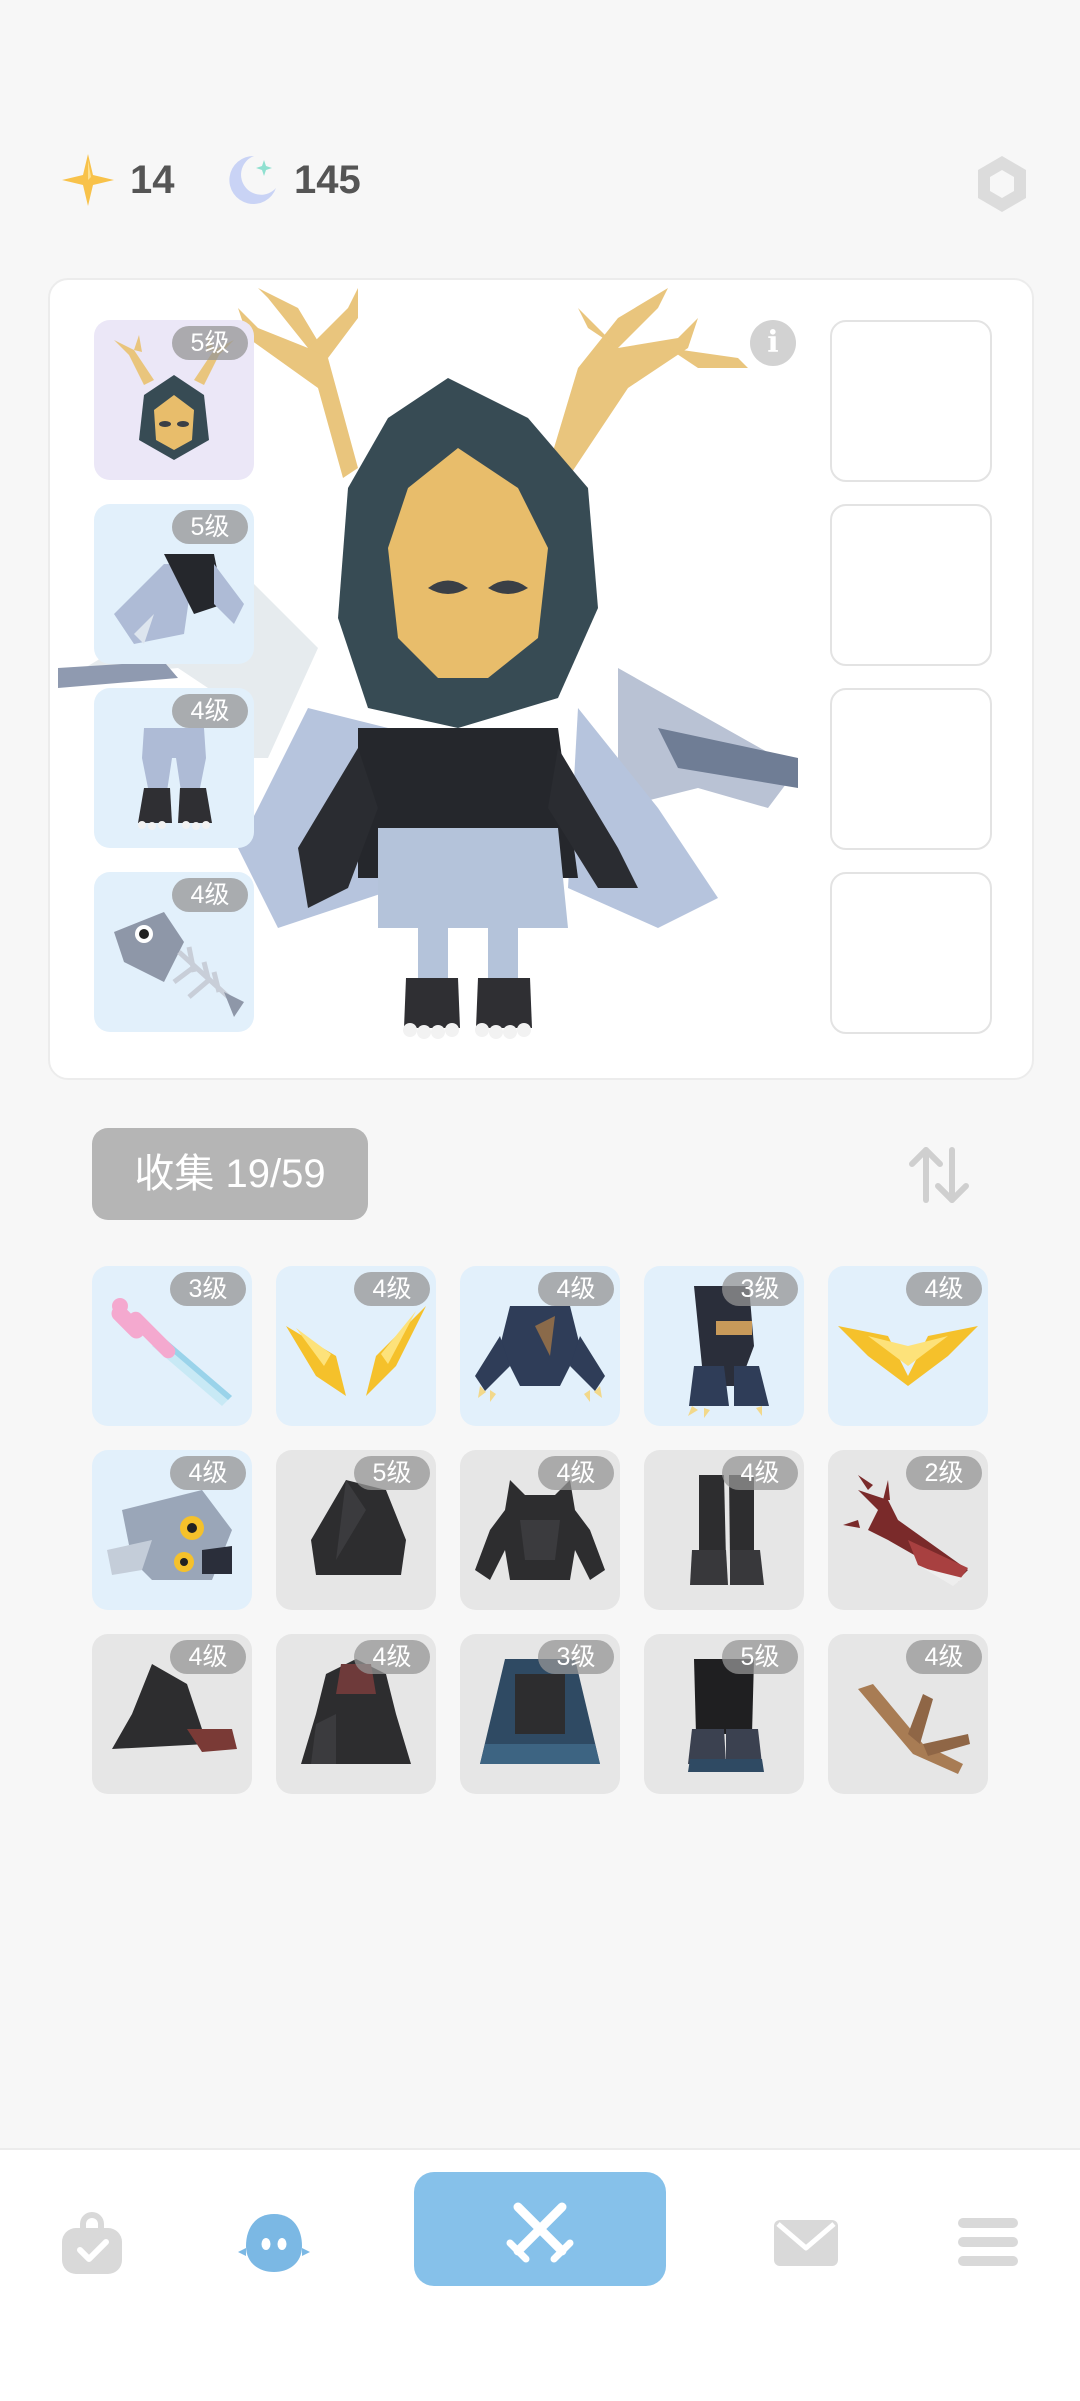 This screenshot has height=2401, width=1080. Describe the element at coordinates (773, 343) in the screenshot. I see `info-icon: i` at that location.